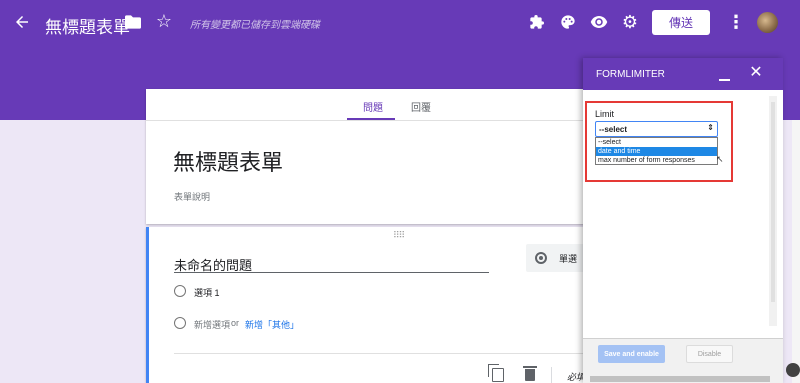 This screenshot has width=800, height=383. Describe the element at coordinates (496, 373) in the screenshot. I see `duplicate-icon` at that location.